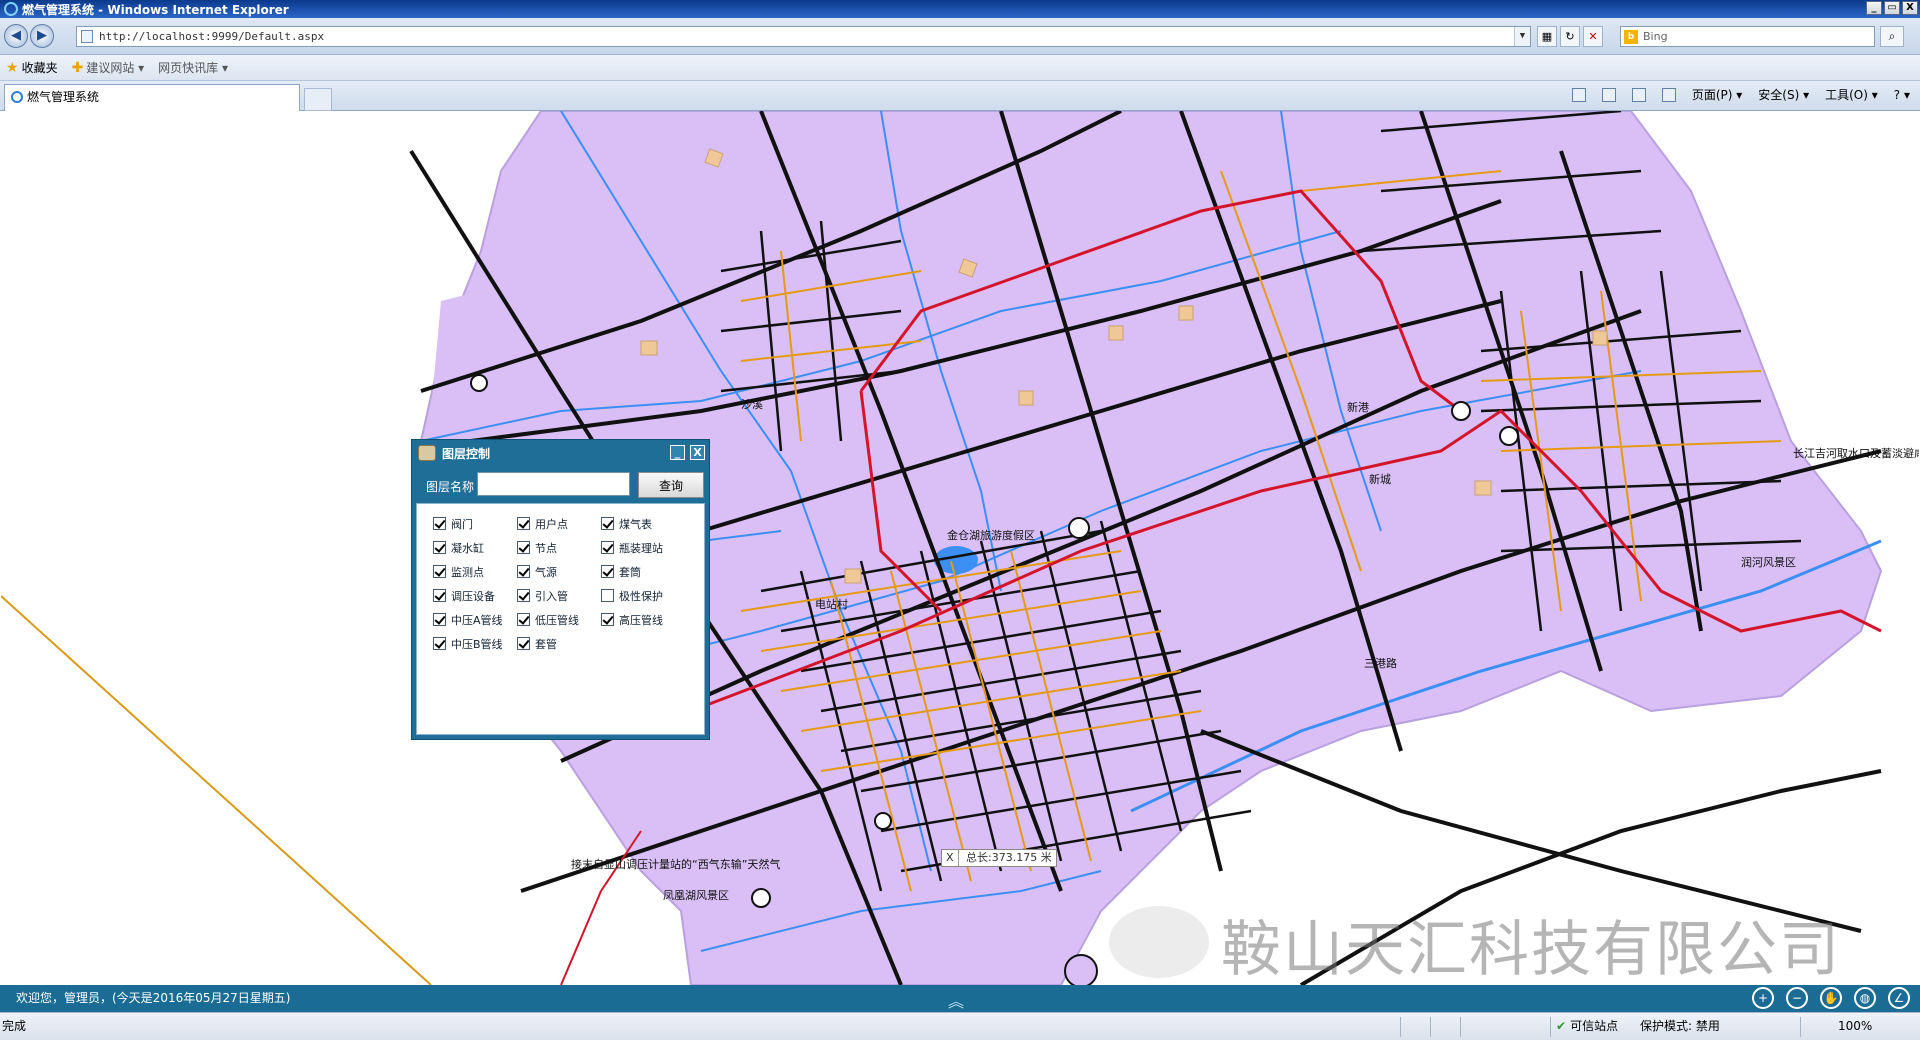 The image size is (1920, 1040). What do you see at coordinates (803, 36) in the screenshot?
I see `url-field: http://localhost:9999/Default.aspx ▼` at bounding box center [803, 36].